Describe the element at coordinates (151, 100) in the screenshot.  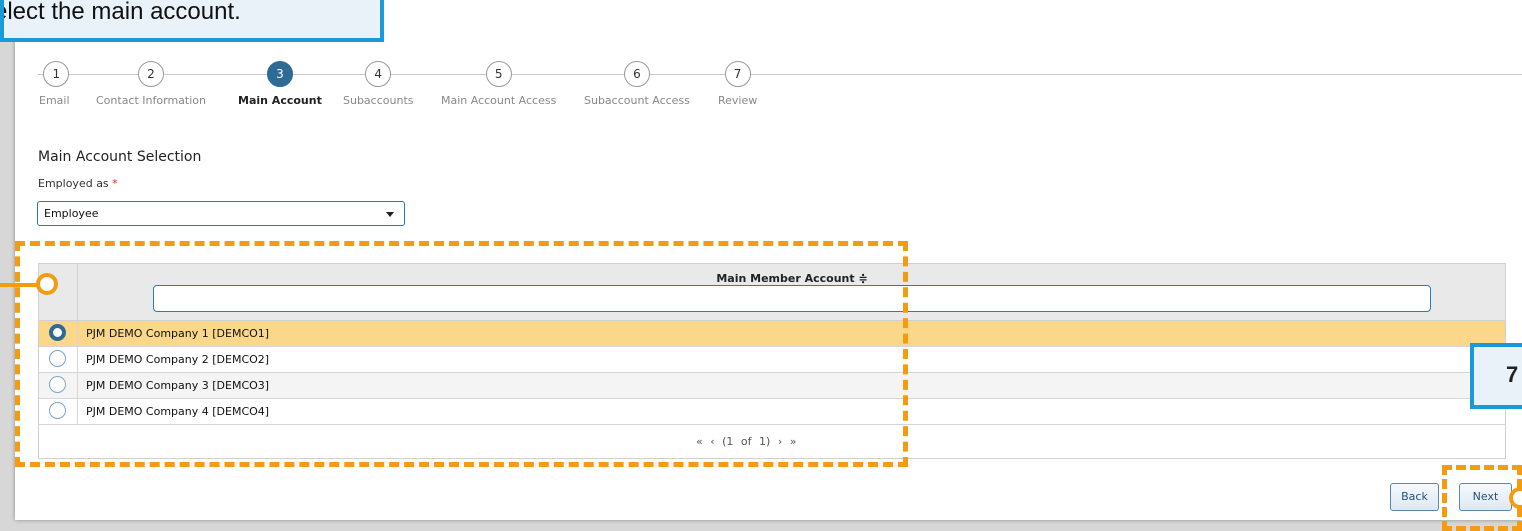
I see `step-label: Contact Information` at that location.